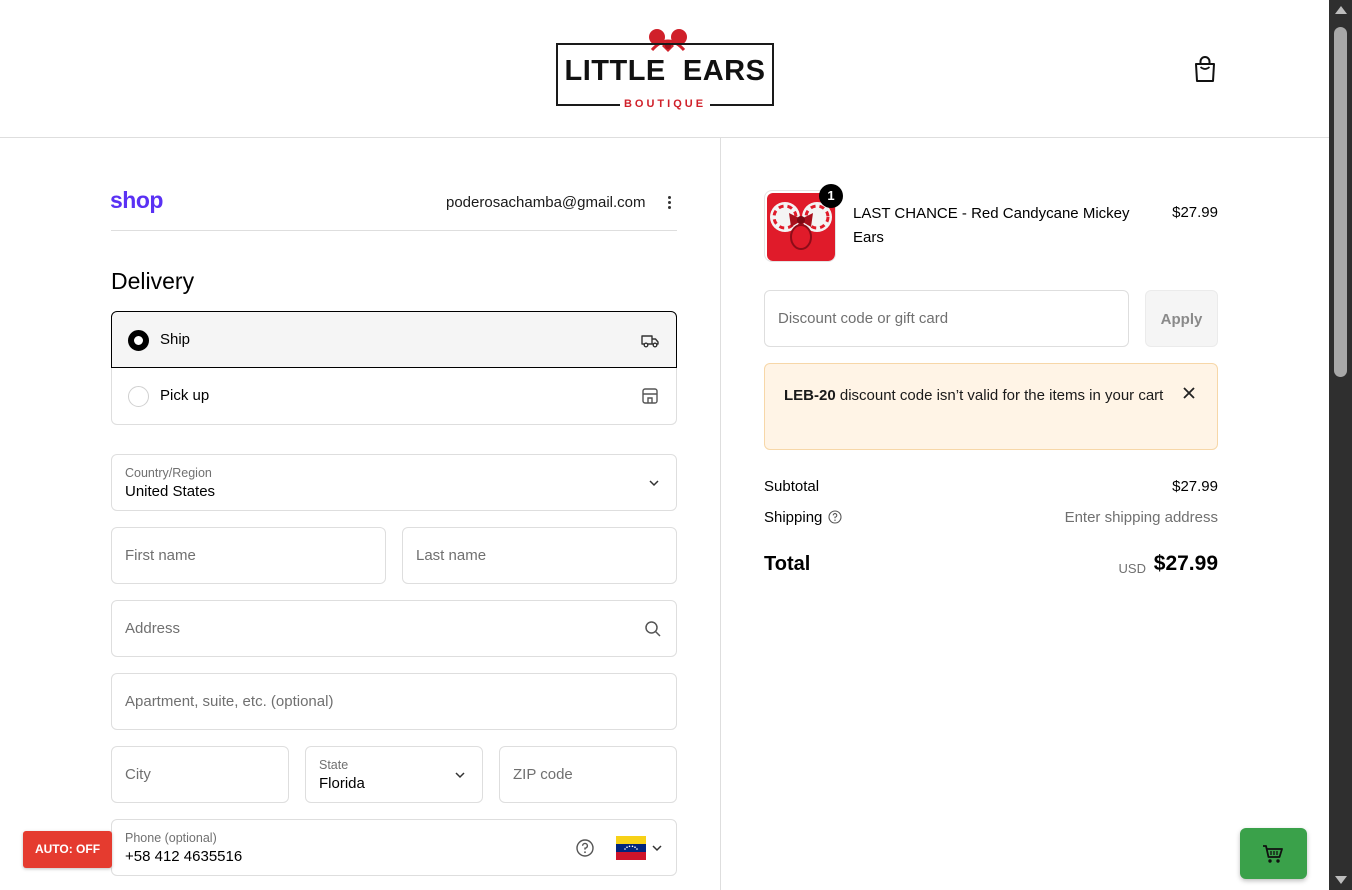  I want to click on little-ears-logo: LITTLE EARS BOUTIQUE, so click(665, 68).